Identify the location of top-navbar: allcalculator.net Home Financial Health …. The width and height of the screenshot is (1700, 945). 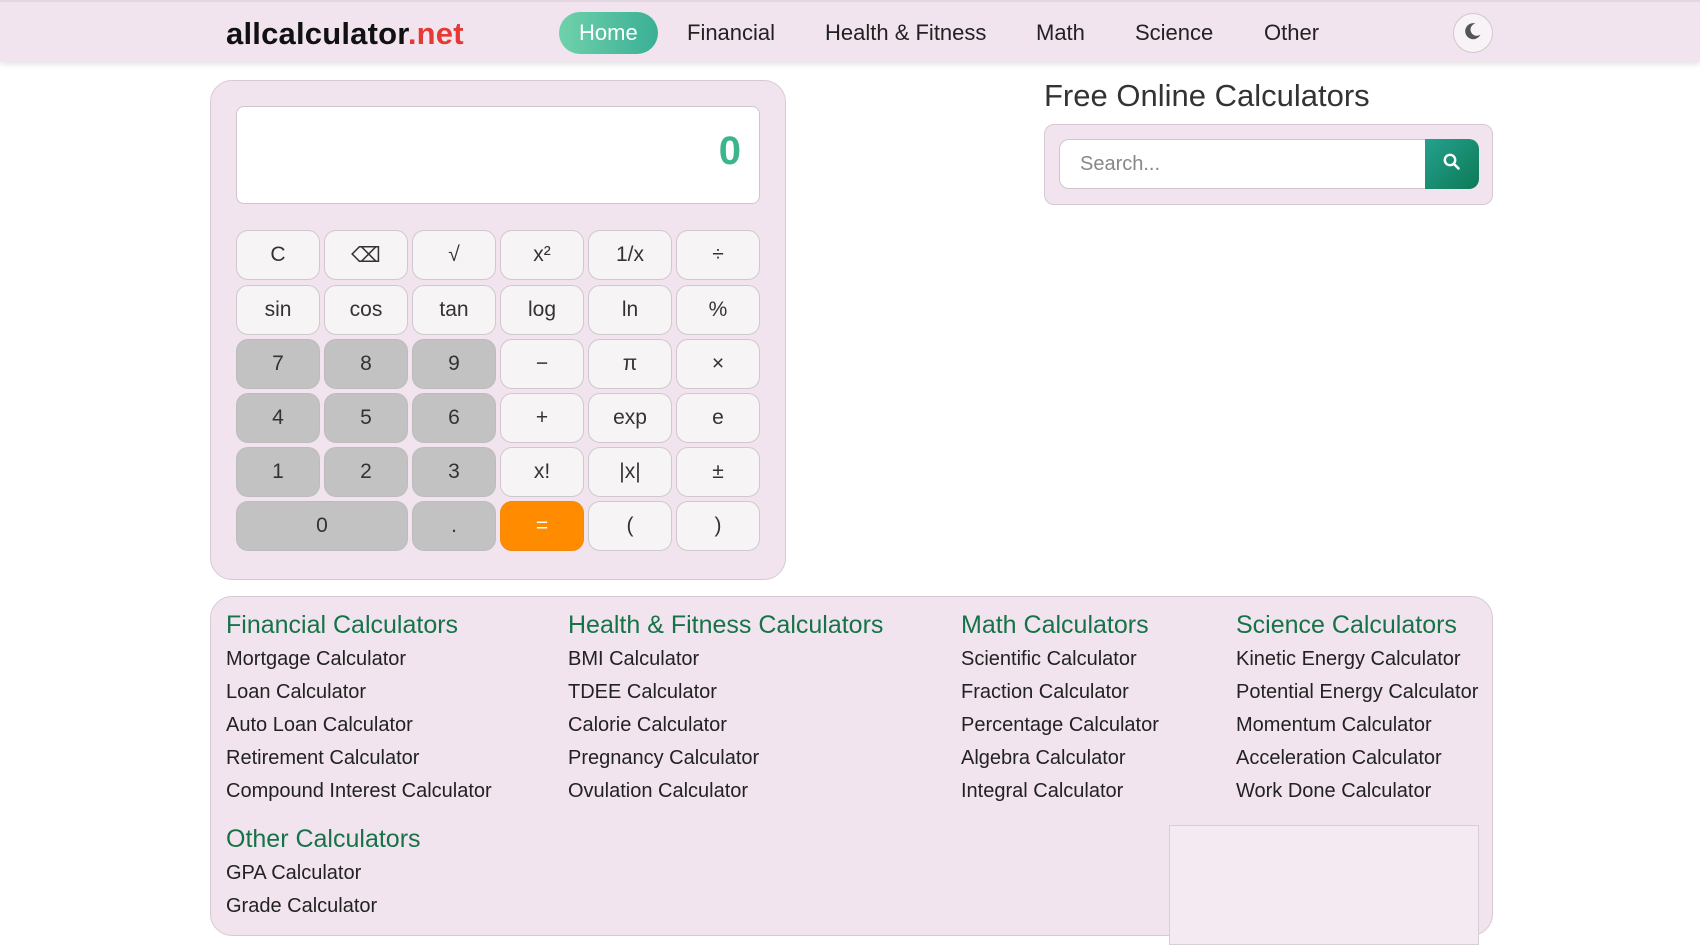
(850, 31).